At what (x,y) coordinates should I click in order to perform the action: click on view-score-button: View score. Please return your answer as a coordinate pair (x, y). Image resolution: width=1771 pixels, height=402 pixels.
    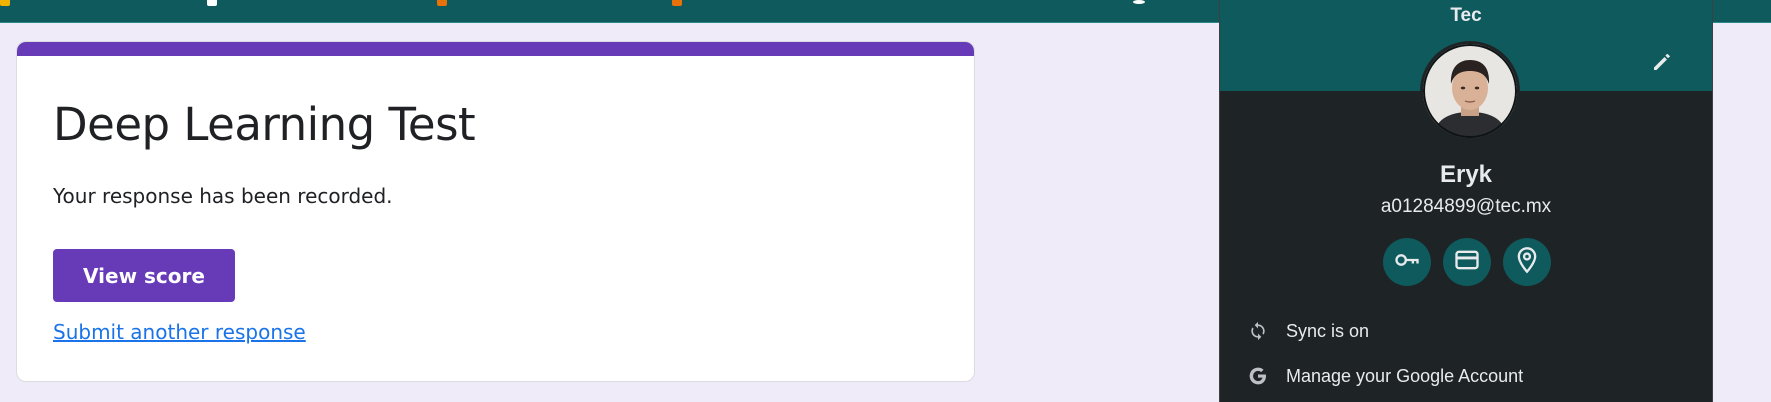
    Looking at the image, I should click on (144, 275).